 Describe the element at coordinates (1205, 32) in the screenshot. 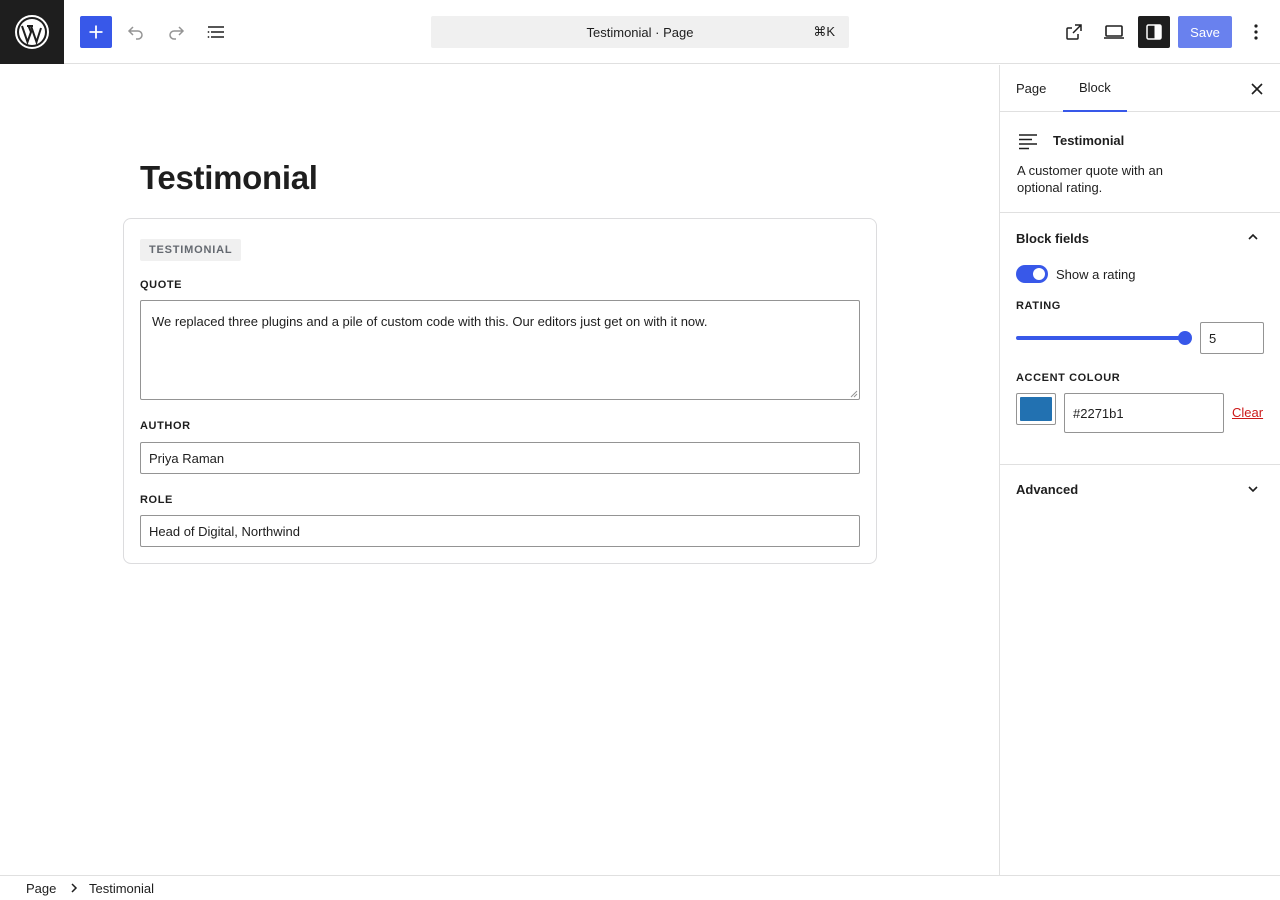

I see `save-button: Save` at that location.